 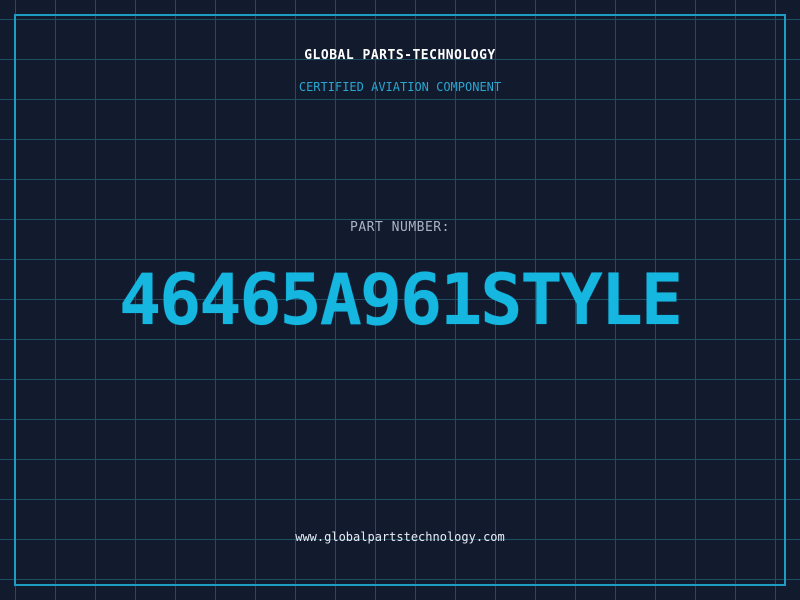 What do you see at coordinates (400, 87) in the screenshot?
I see `certification-tagline: CERTIFIED AVIATION COMPONENT` at bounding box center [400, 87].